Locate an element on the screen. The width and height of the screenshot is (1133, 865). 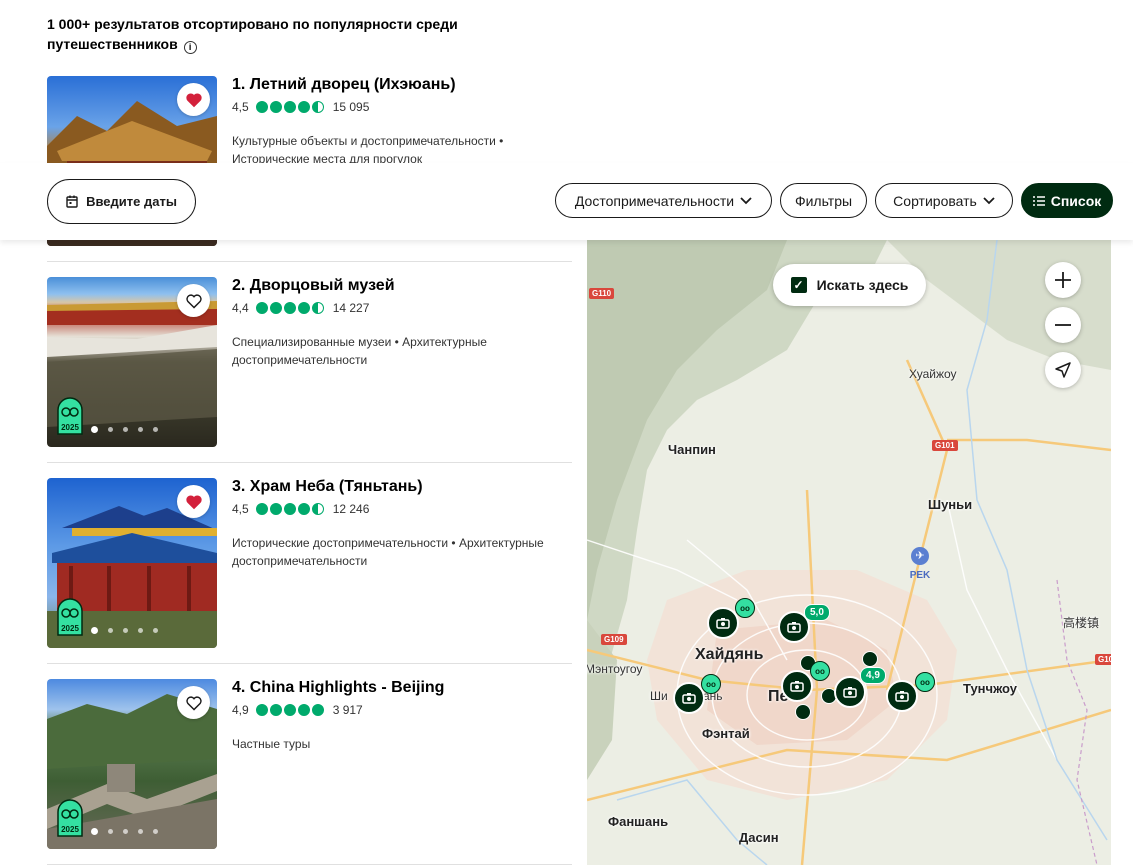
enter-dates-button: Введите даты is located at coordinates (121, 201).